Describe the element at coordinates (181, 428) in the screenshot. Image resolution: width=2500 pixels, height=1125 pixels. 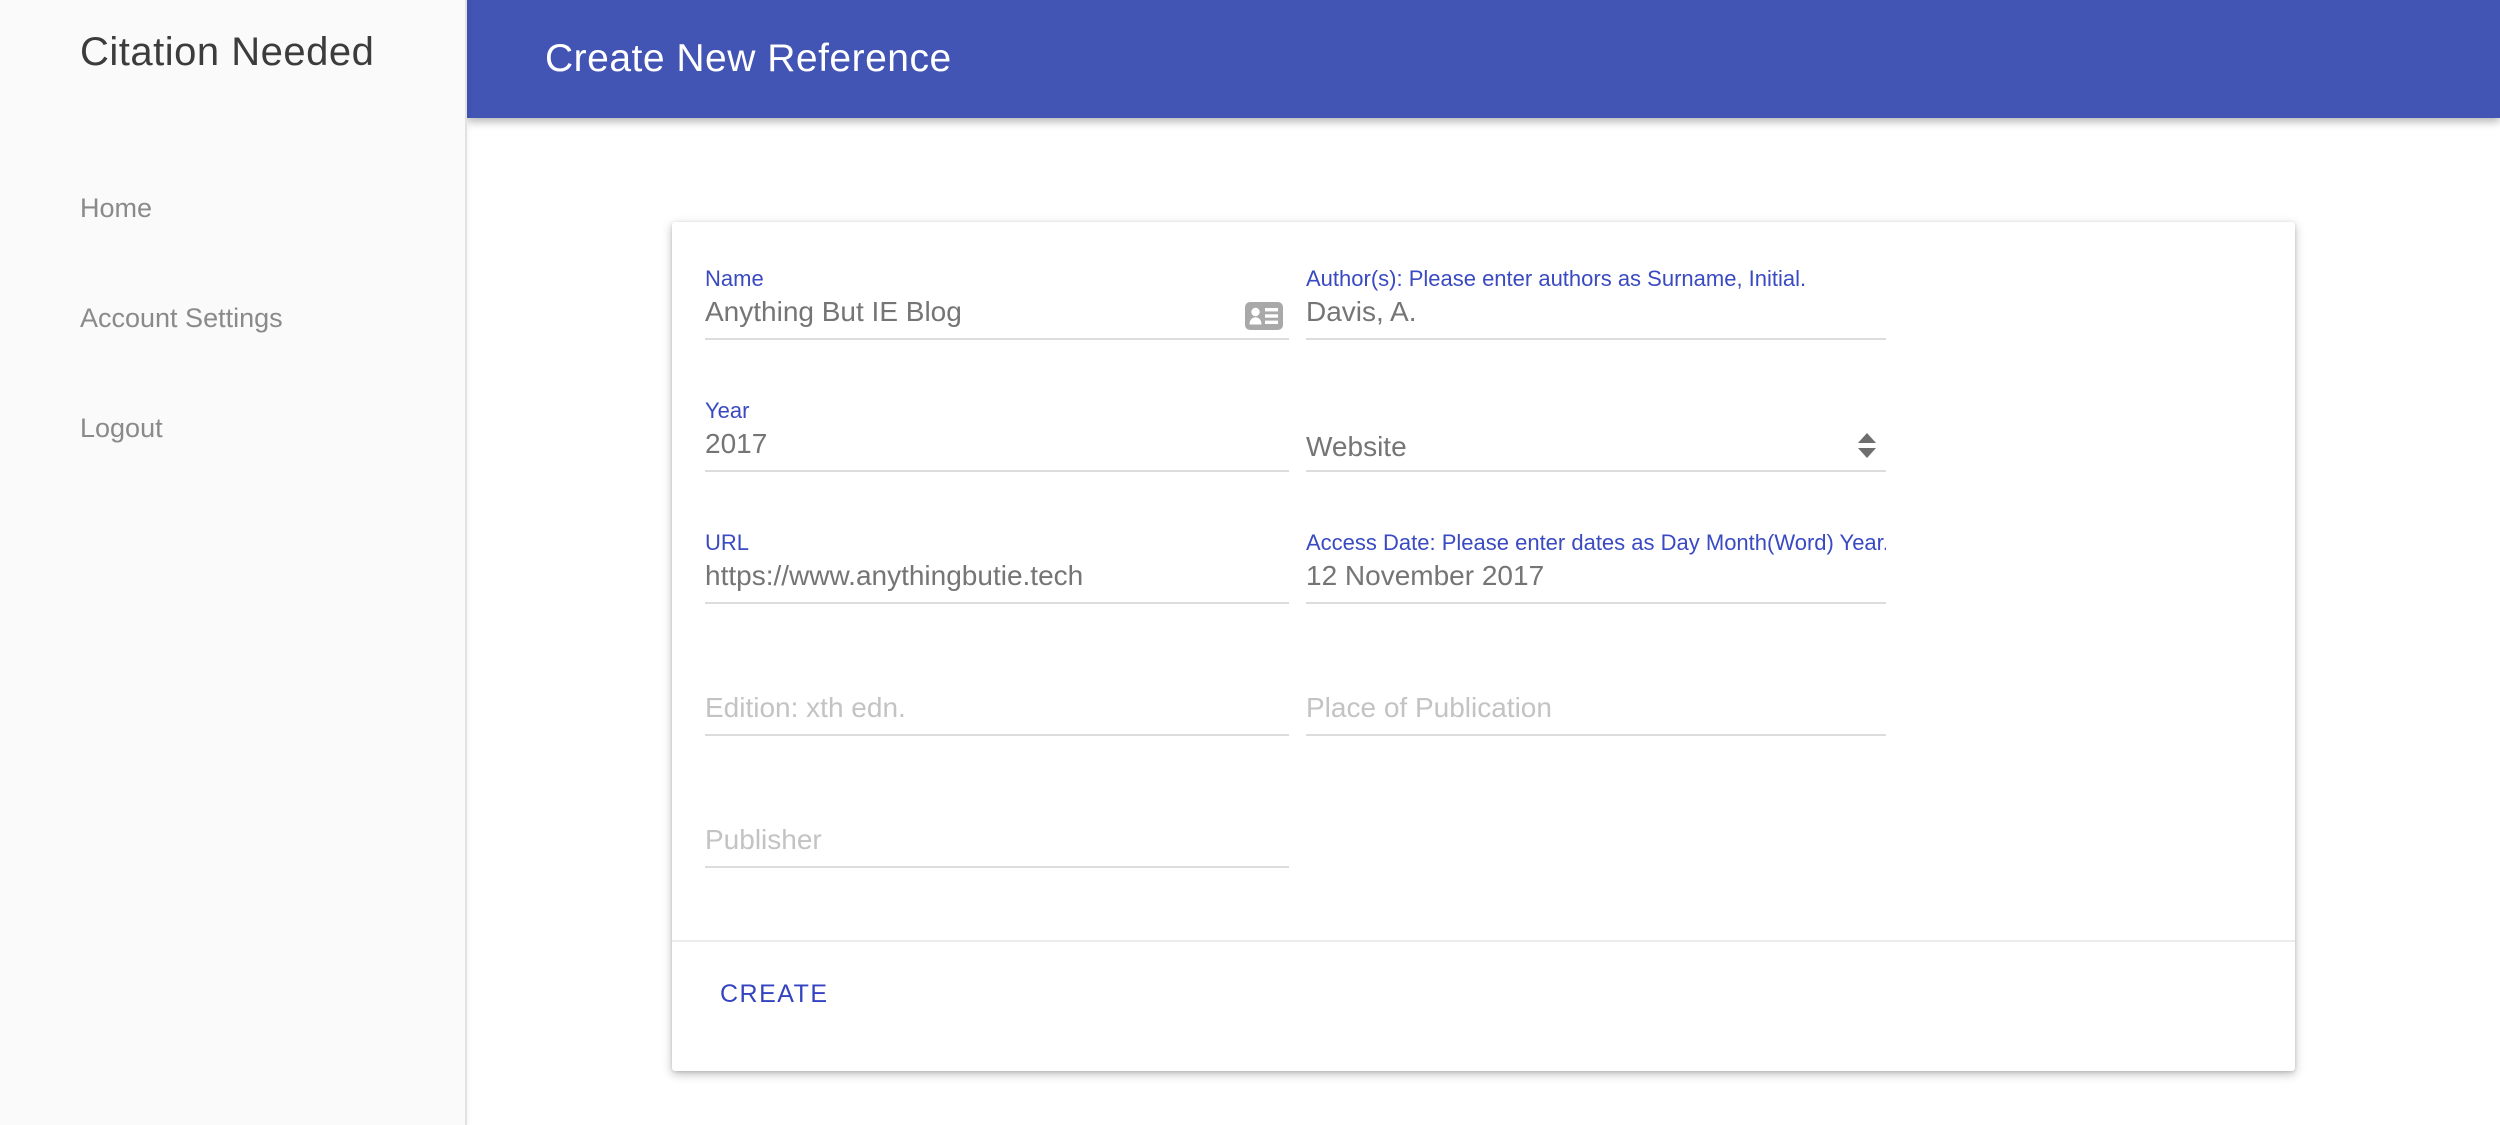
I see `sidebar-item-logout: Logout` at that location.